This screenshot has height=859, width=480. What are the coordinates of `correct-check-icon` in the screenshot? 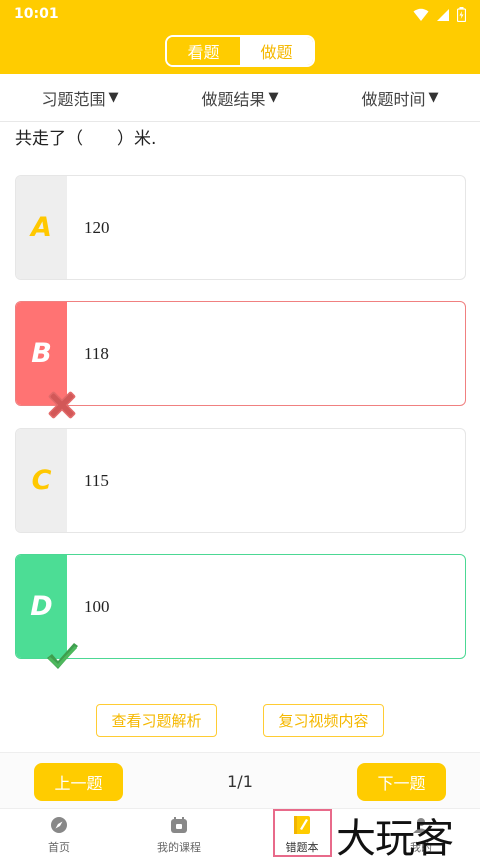 It's located at (62, 656).